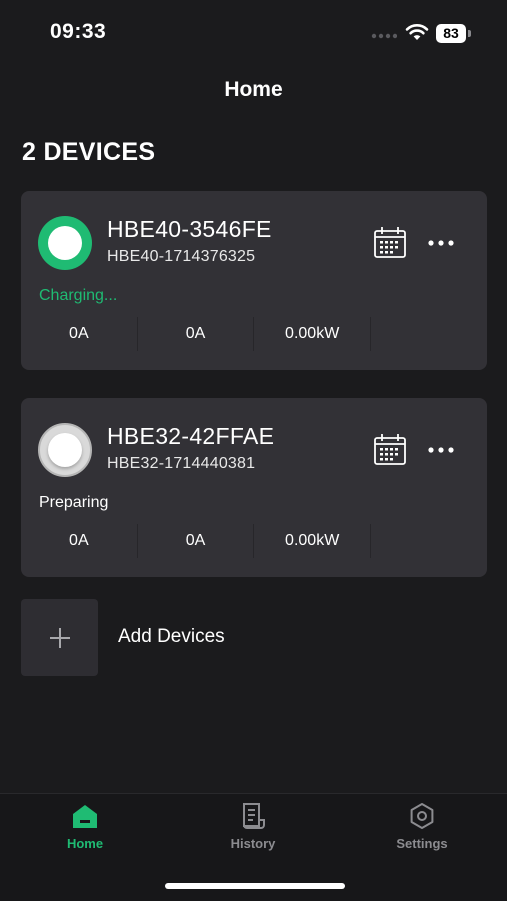  What do you see at coordinates (65, 243) in the screenshot?
I see `charging-status-icon` at bounding box center [65, 243].